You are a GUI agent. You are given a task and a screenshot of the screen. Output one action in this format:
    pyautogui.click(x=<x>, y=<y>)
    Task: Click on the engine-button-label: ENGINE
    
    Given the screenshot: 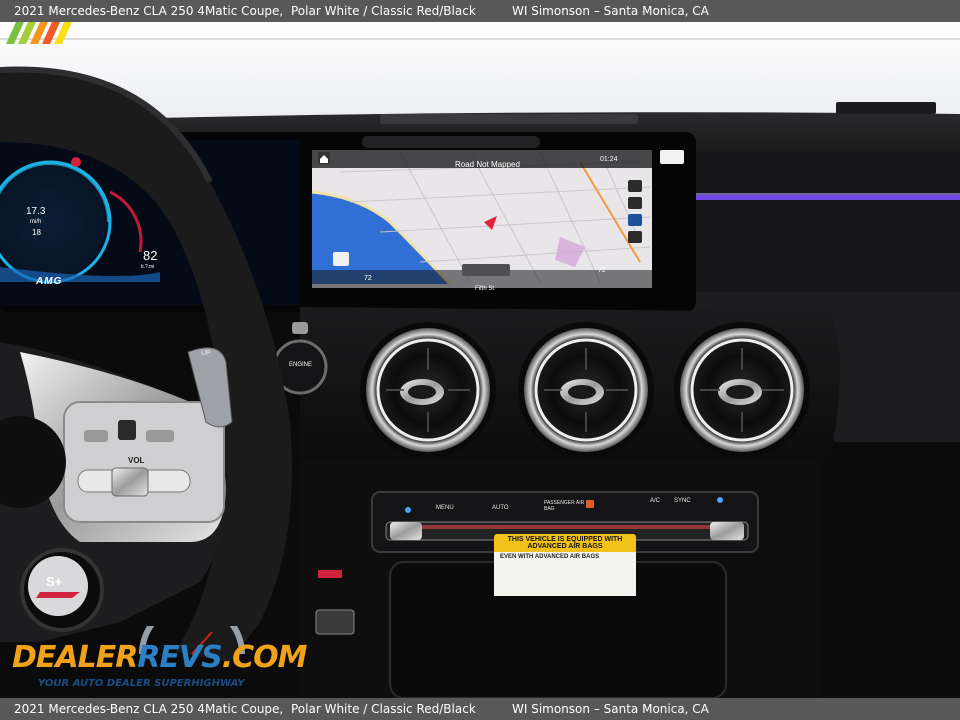 What is the action you would take?
    pyautogui.click(x=301, y=365)
    